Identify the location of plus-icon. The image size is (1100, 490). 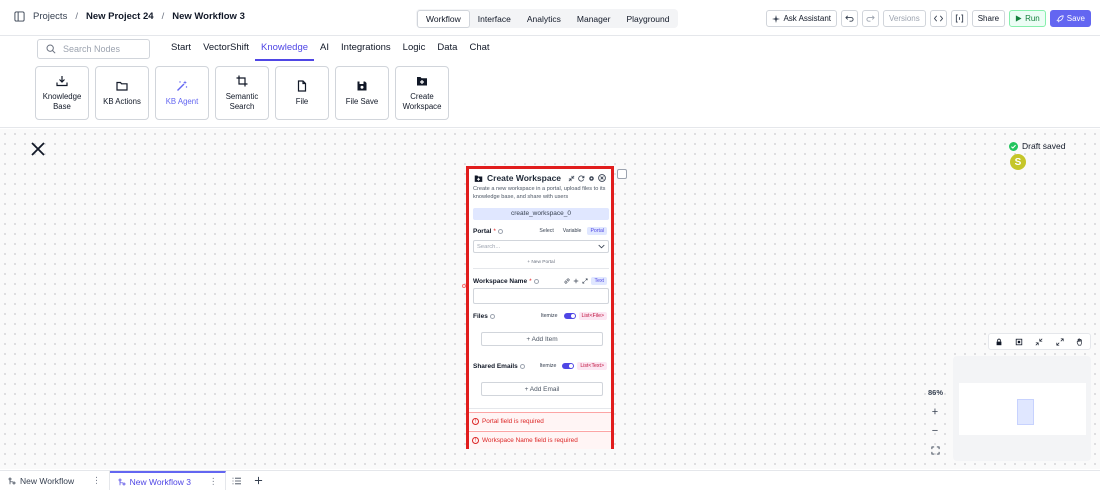
(576, 281).